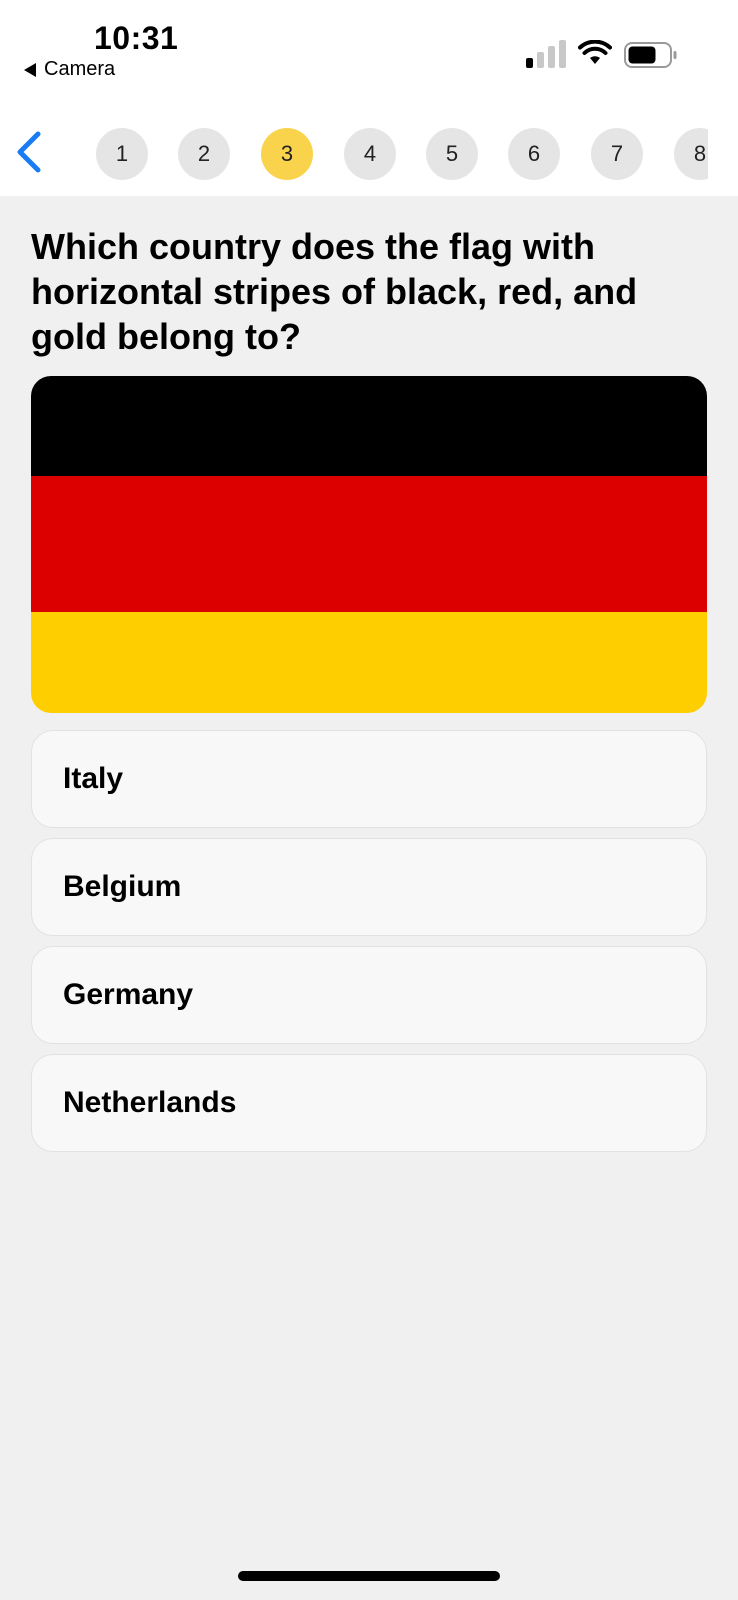 This screenshot has height=1600, width=738. What do you see at coordinates (369, 98) in the screenshot?
I see `header: 10:31 Camera 1 2 3 4 5 6 7 8` at bounding box center [369, 98].